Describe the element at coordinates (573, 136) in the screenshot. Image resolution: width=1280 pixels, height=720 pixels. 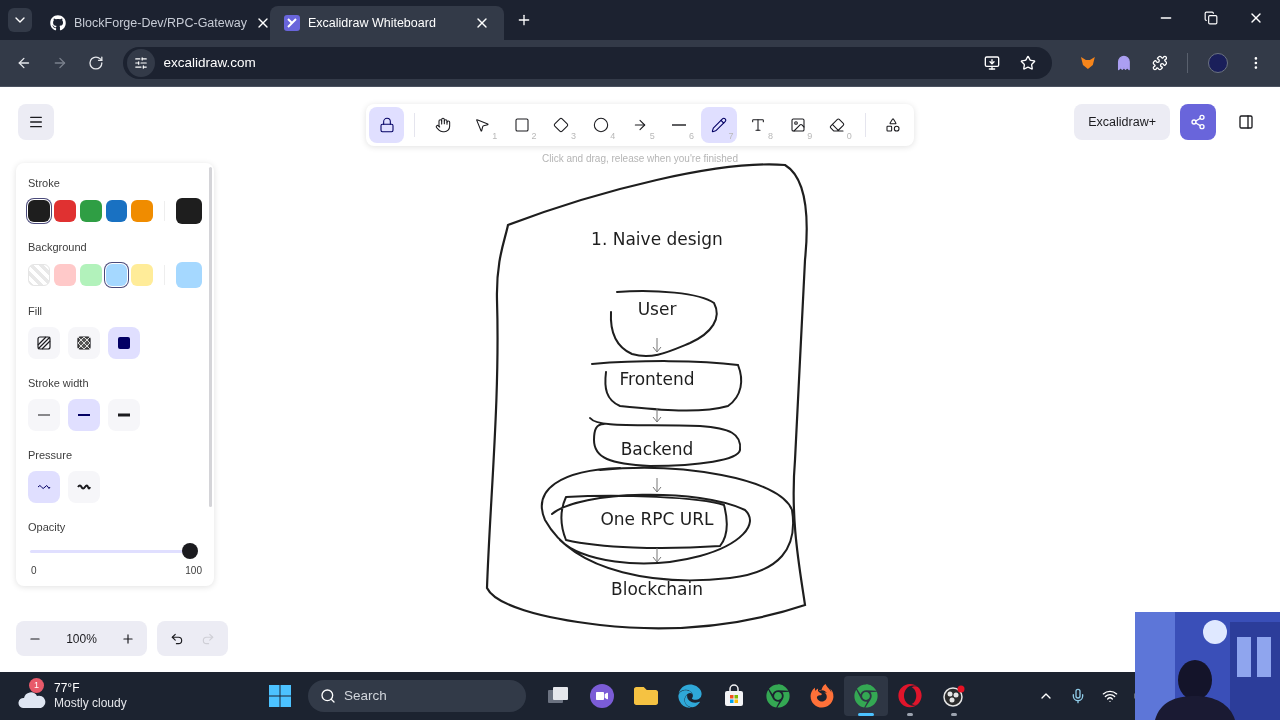
I see `shortcut-number: 3` at that location.